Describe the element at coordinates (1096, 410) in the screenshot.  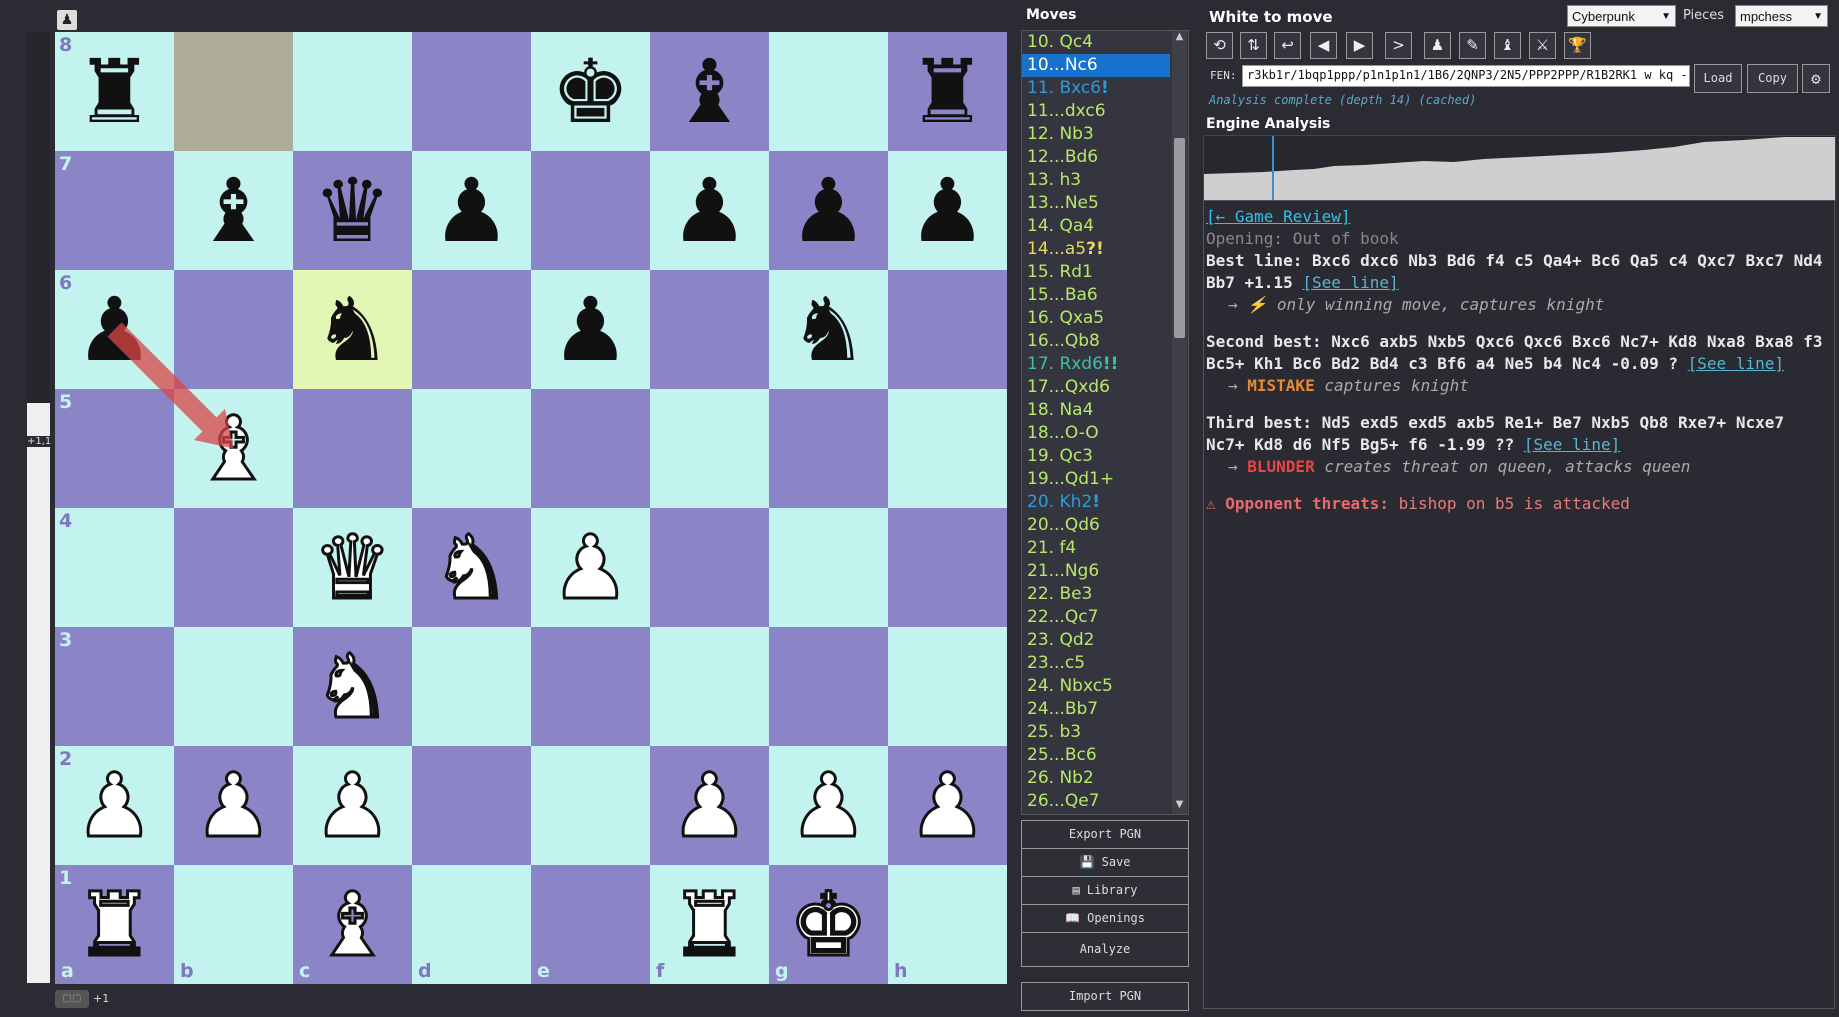
I see `move-item: 18. Na4` at that location.